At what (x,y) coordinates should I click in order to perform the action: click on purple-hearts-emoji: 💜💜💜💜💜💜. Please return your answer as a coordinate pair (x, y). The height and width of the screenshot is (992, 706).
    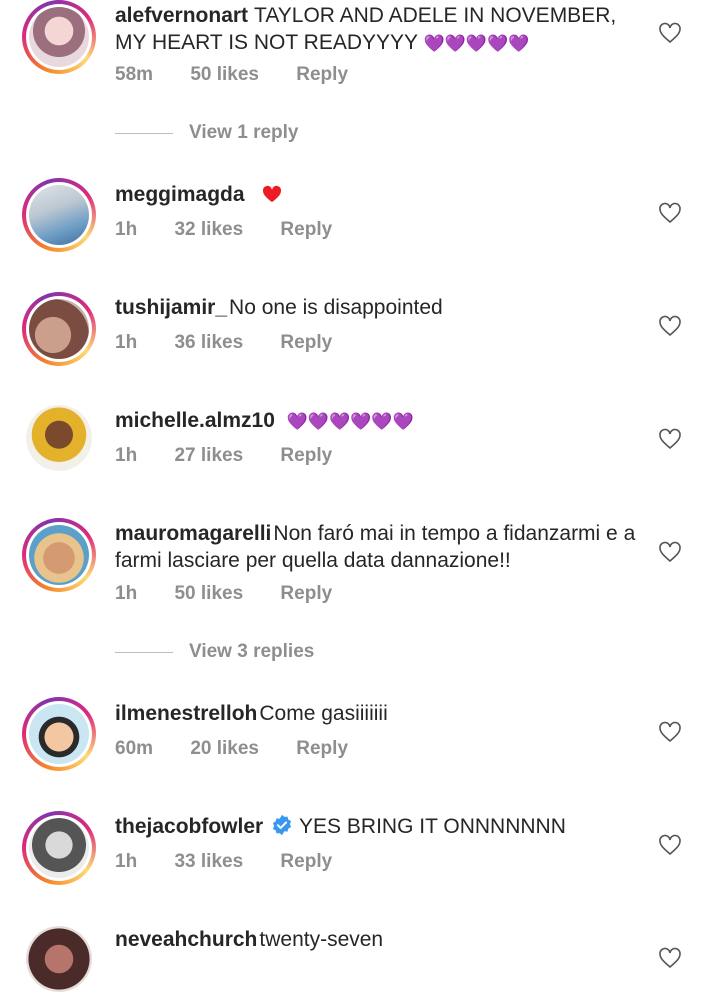
    Looking at the image, I should click on (350, 421).